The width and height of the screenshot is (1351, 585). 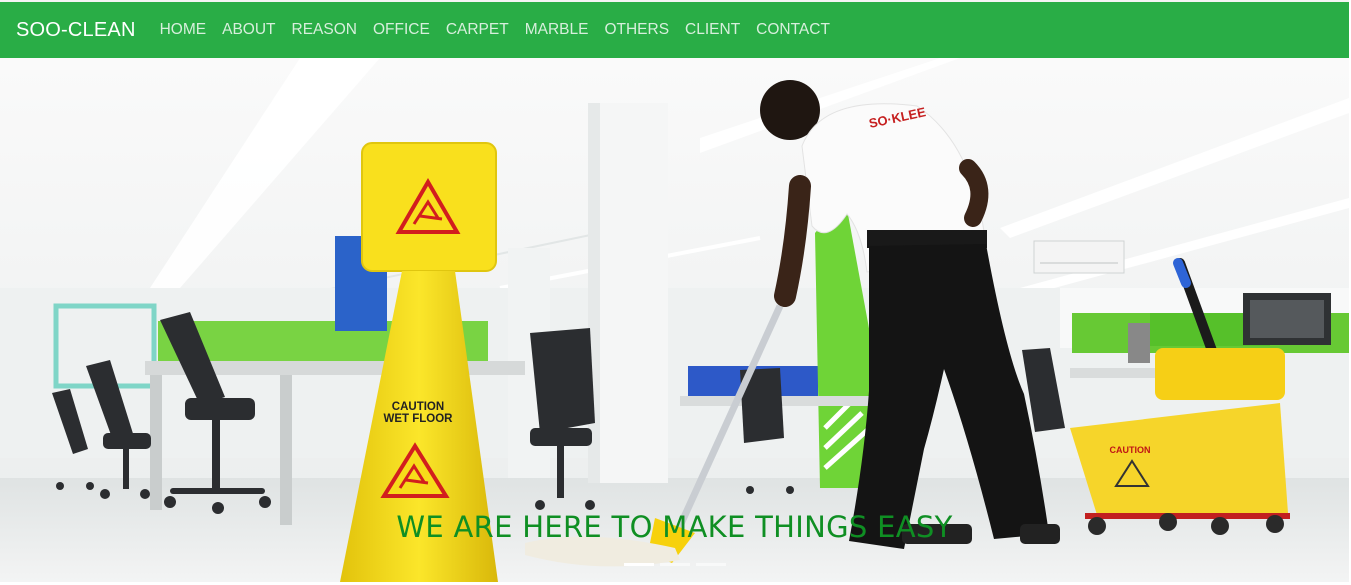 What do you see at coordinates (76, 30) in the screenshot?
I see `brand-logo: SOO-CLEAN` at bounding box center [76, 30].